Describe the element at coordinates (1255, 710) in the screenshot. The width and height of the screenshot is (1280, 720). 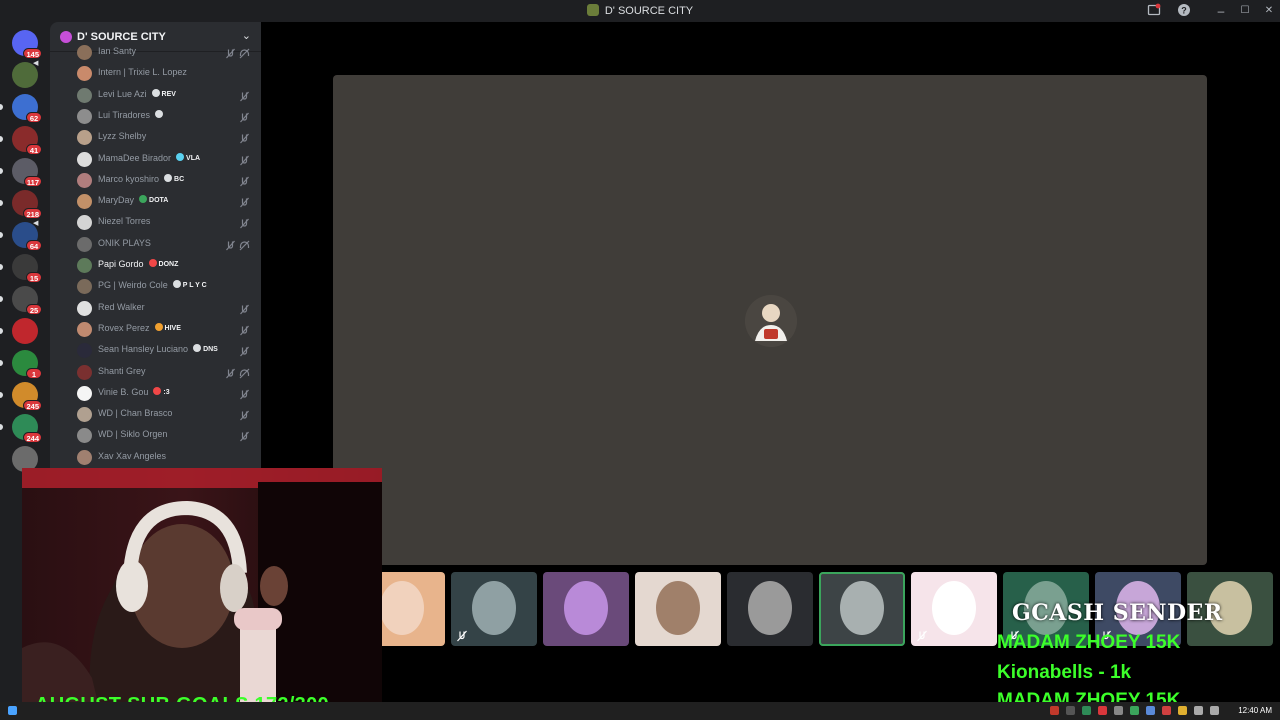
I see `taskbar-clock: 12:40 AM` at that location.